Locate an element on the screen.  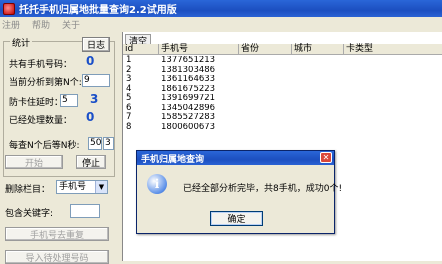
table-row: 6 1345042896 is located at coordinates (282, 108).